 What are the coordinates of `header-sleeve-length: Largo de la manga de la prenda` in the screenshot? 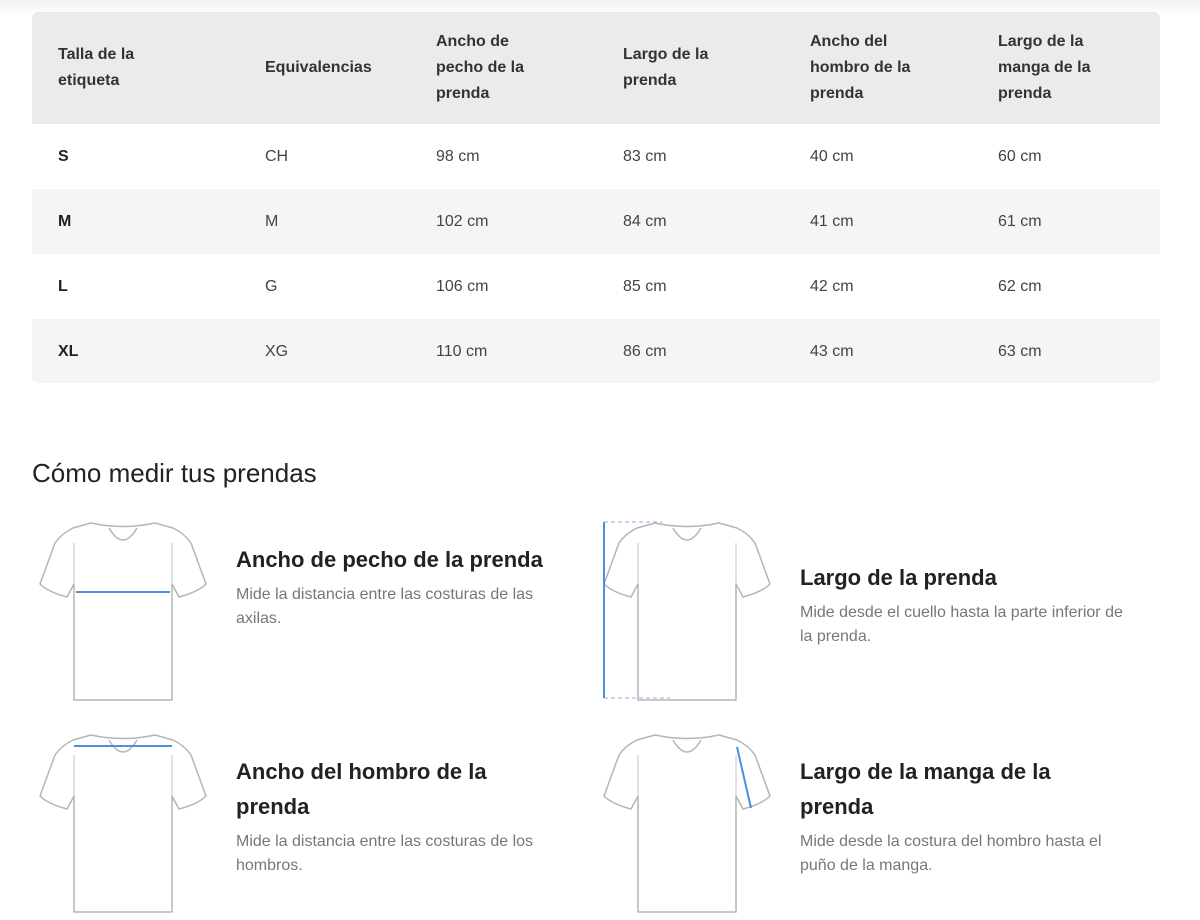 It's located at (1044, 67).